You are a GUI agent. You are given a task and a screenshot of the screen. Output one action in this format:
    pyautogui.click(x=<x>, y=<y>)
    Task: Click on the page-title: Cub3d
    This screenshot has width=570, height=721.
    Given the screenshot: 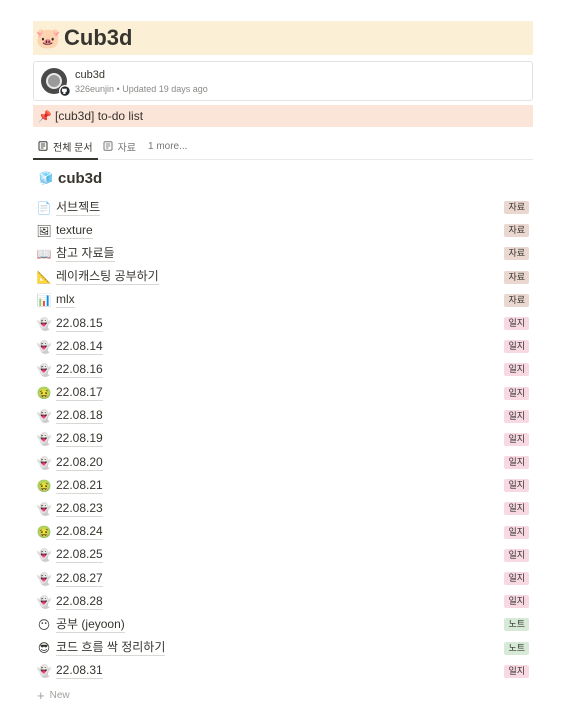 What is the action you would take?
    pyautogui.click(x=98, y=38)
    